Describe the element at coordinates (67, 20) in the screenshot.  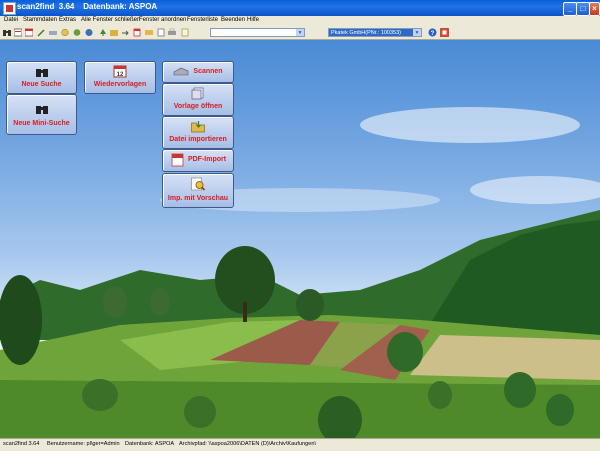
I see `menu-extras: Extras` at that location.